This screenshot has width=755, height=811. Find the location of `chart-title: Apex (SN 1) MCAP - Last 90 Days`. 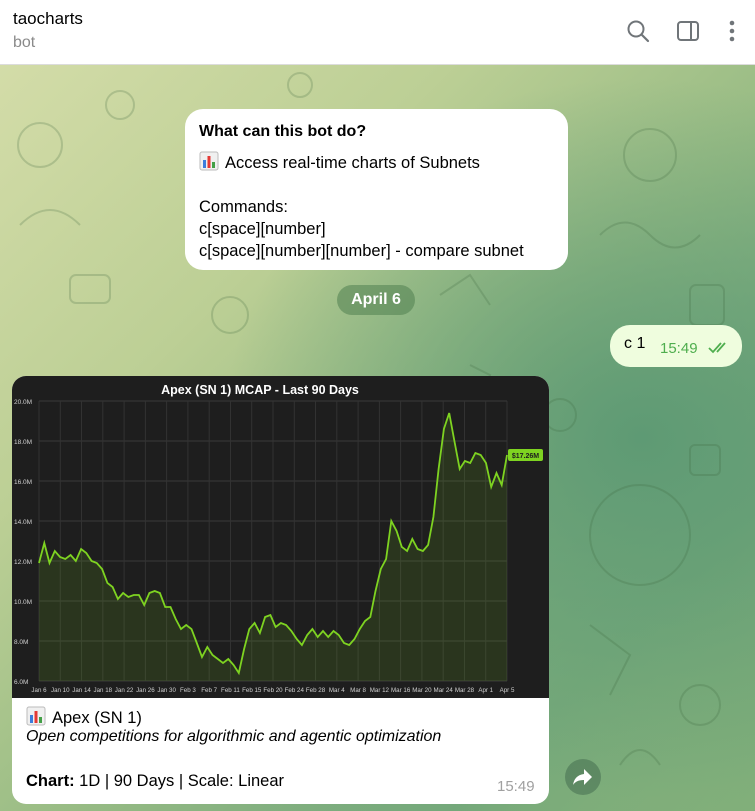

chart-title: Apex (SN 1) MCAP - Last 90 Days is located at coordinates (260, 390).